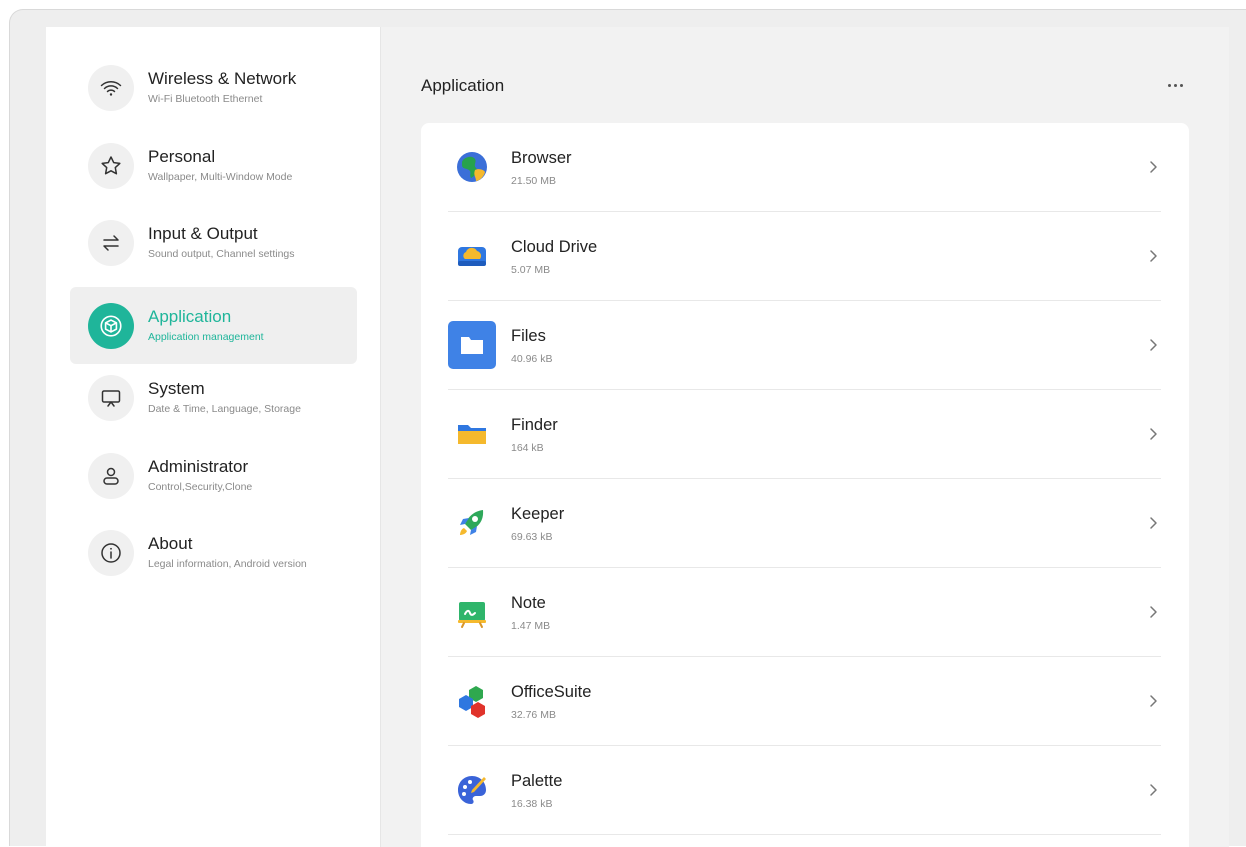  I want to click on app-size: 5.07 MB, so click(531, 270).